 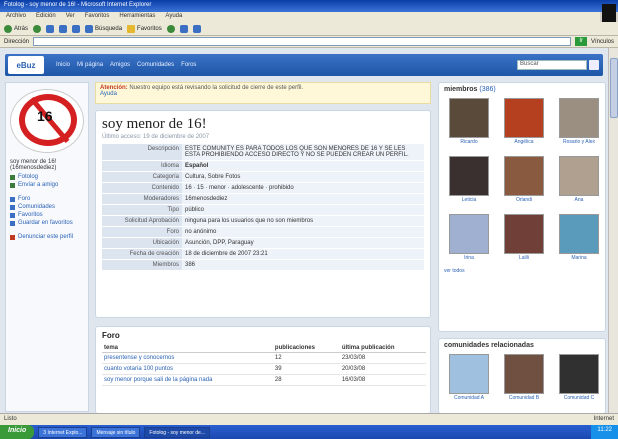 What do you see at coordinates (579, 258) in the screenshot?
I see `member-caption: Marina` at bounding box center [579, 258].